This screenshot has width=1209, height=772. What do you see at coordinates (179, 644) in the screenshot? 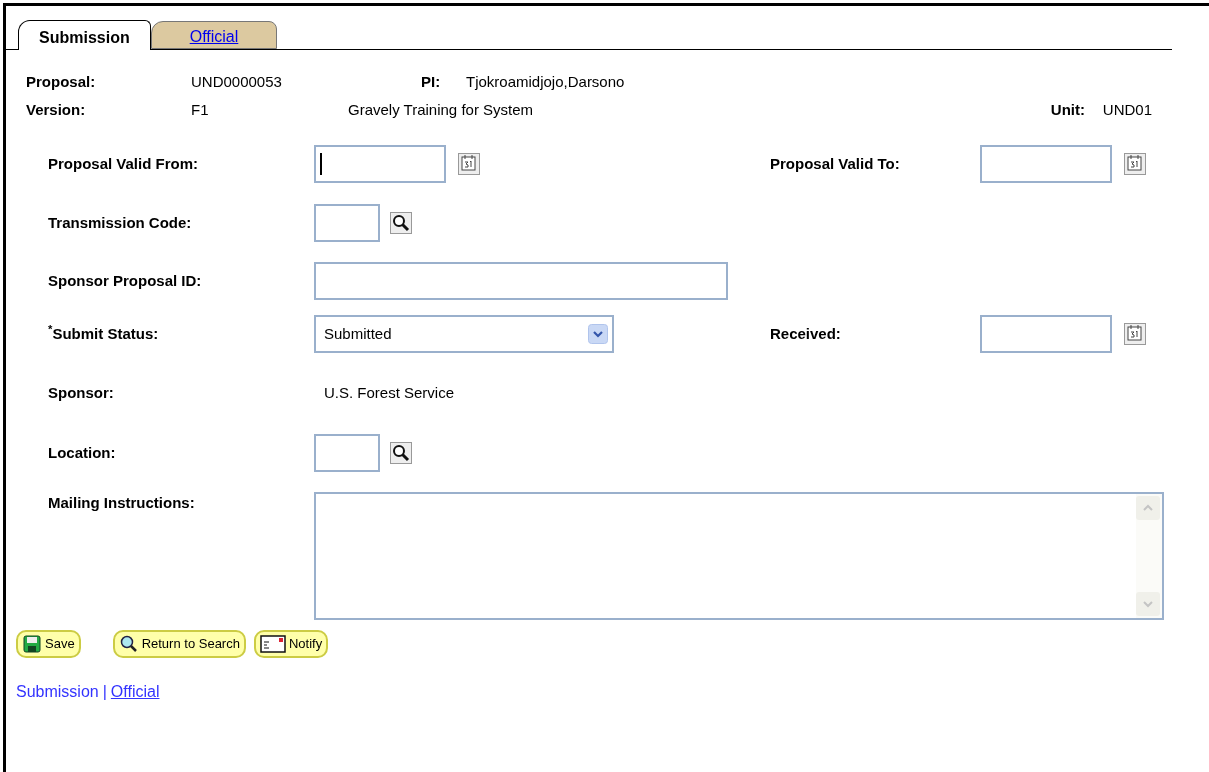
I see `button: Return to Search` at bounding box center [179, 644].